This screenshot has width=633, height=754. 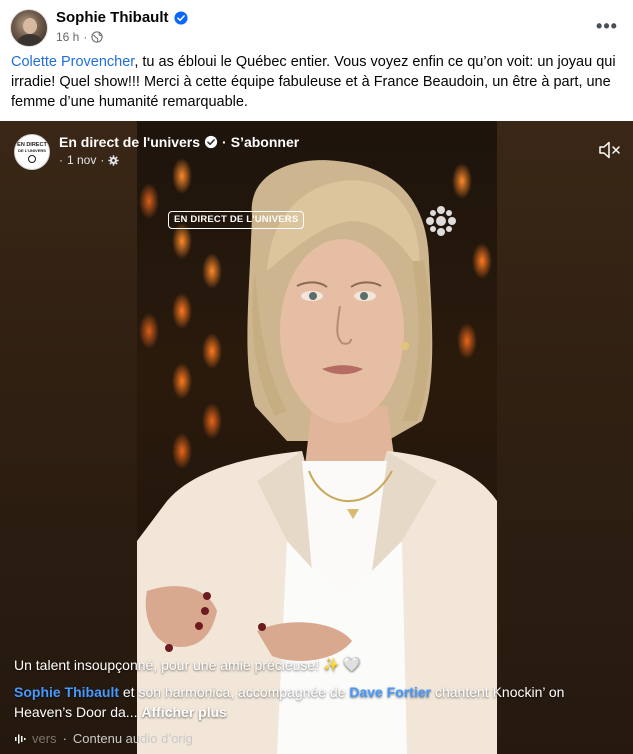 What do you see at coordinates (61, 160) in the screenshot?
I see `page-meta-prefix: ·` at bounding box center [61, 160].